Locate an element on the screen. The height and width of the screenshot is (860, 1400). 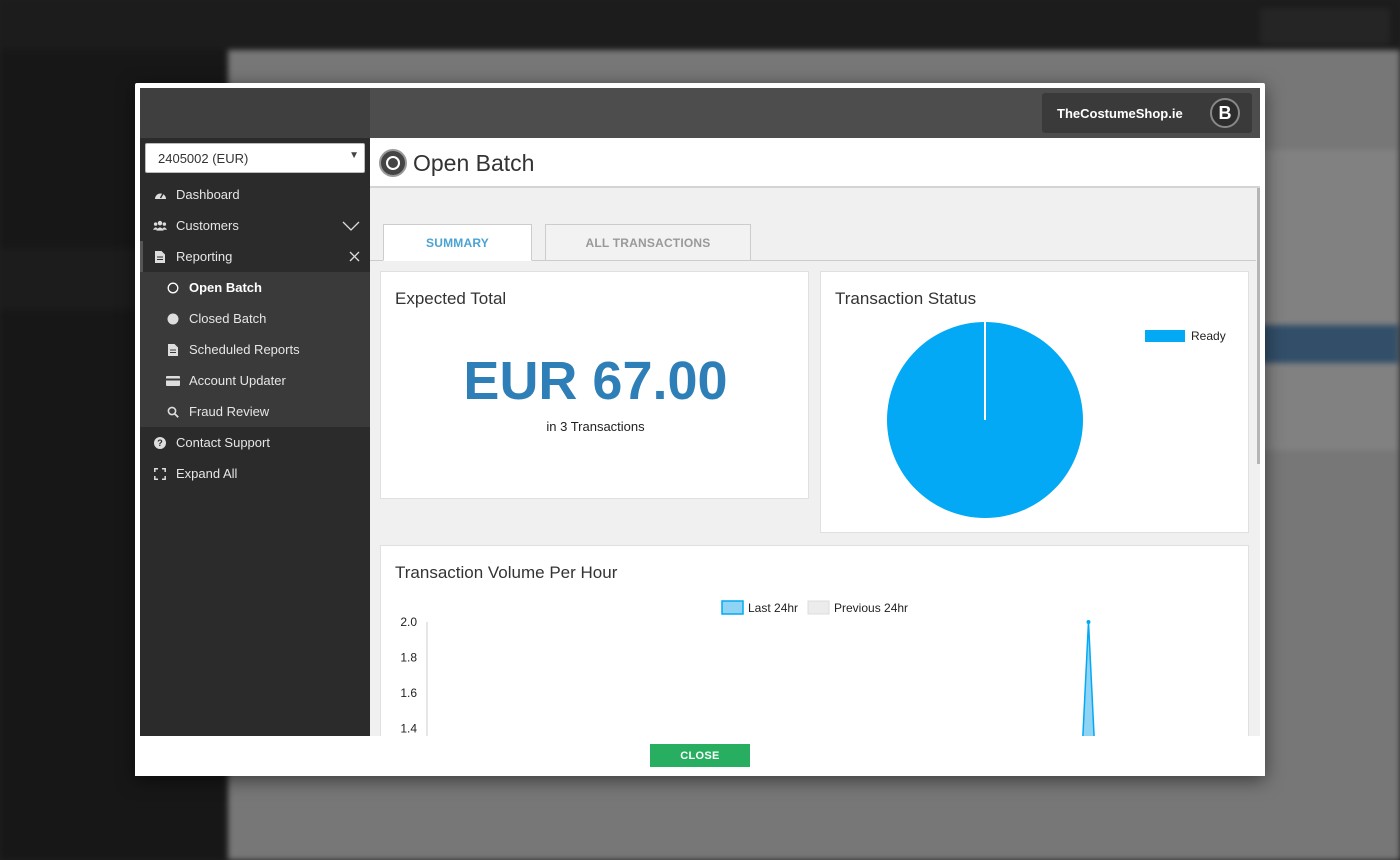
topbar-logo-area is located at coordinates (255, 113).